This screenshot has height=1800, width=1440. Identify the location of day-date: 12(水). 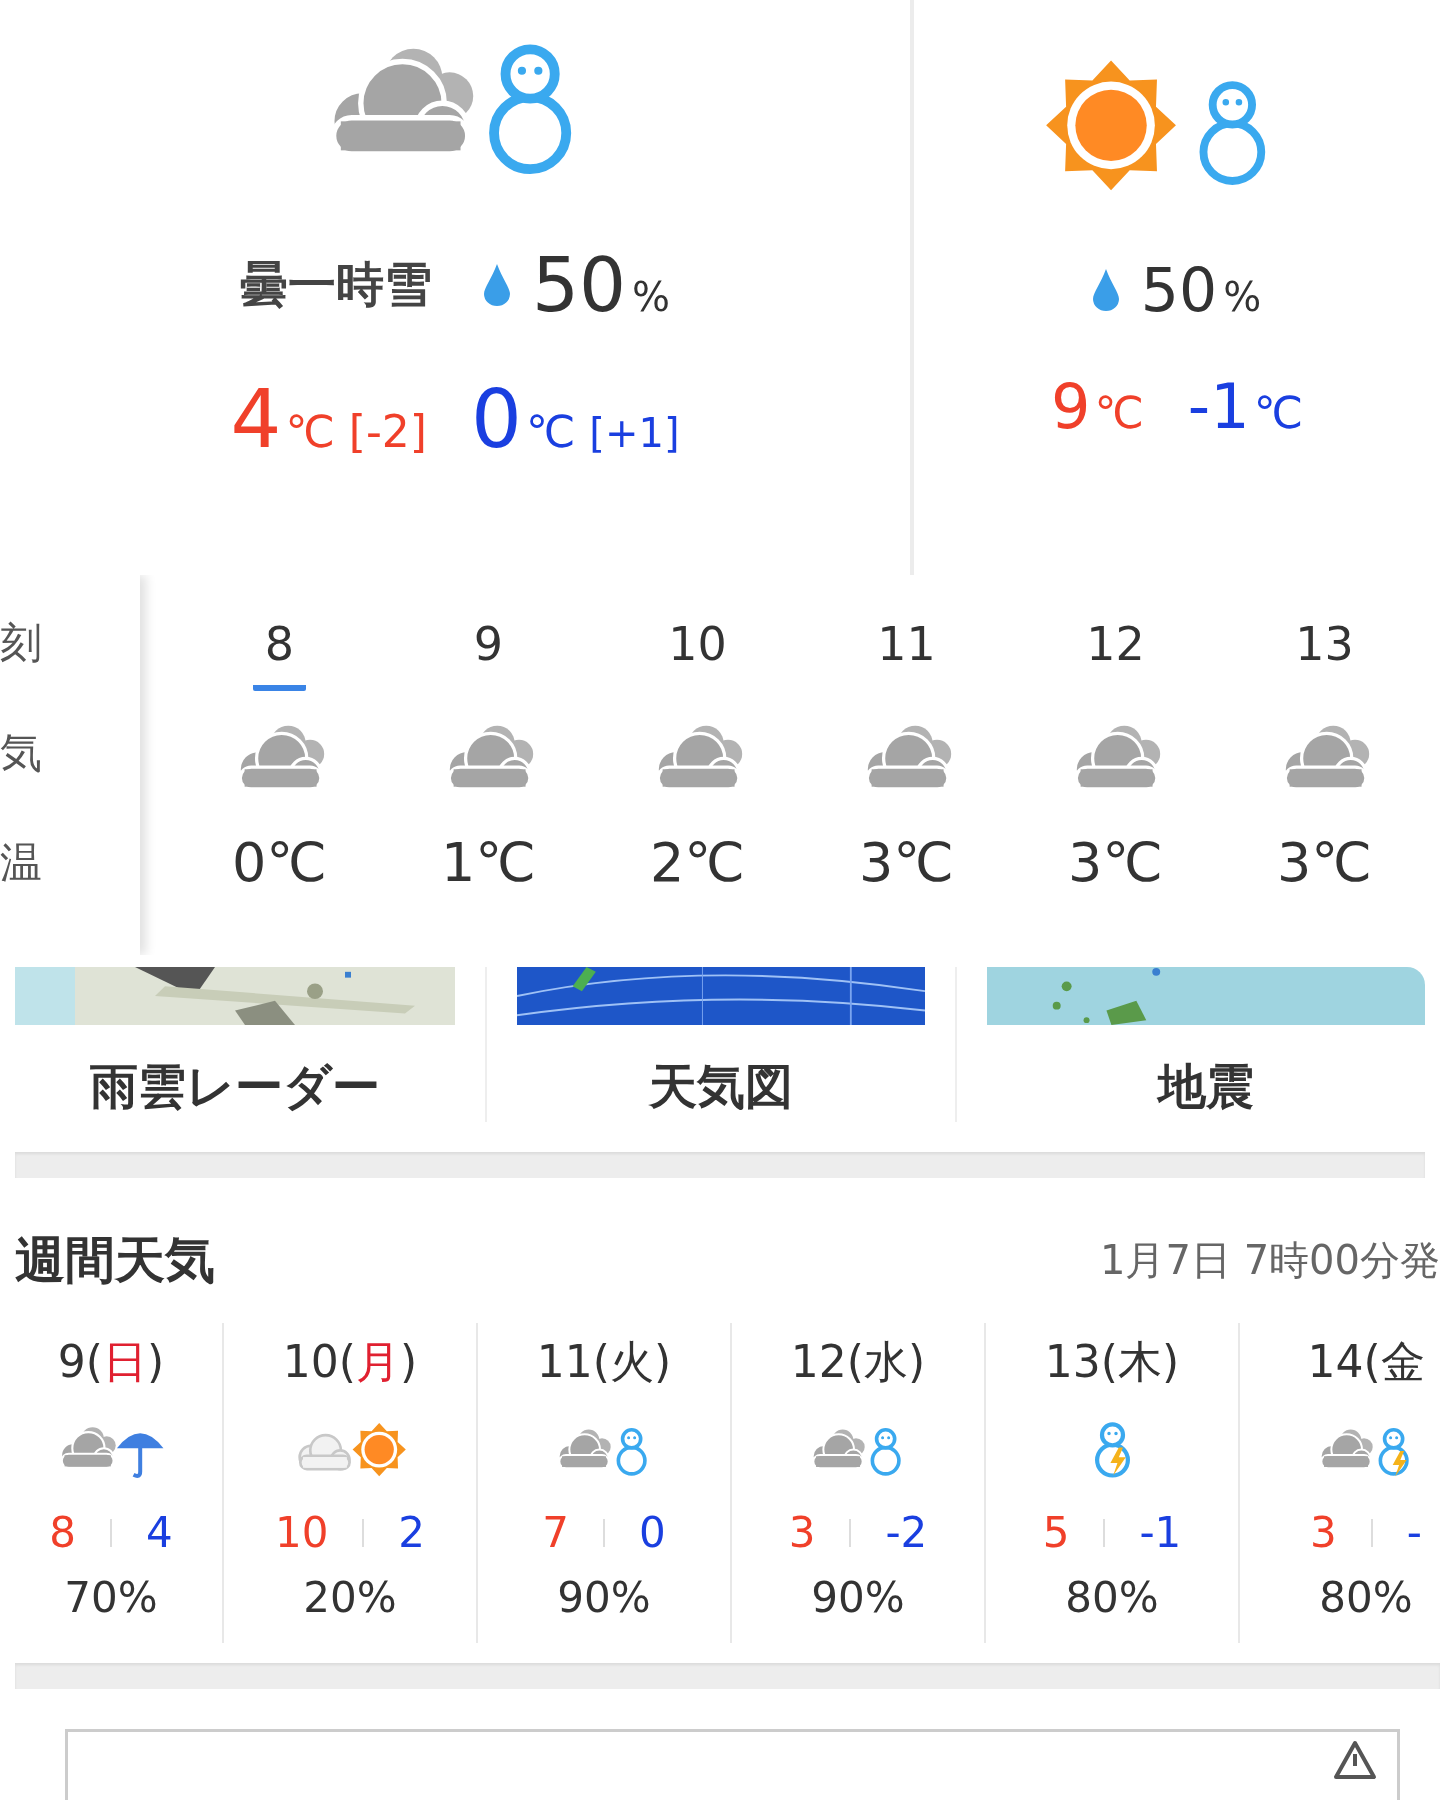
(858, 1362).